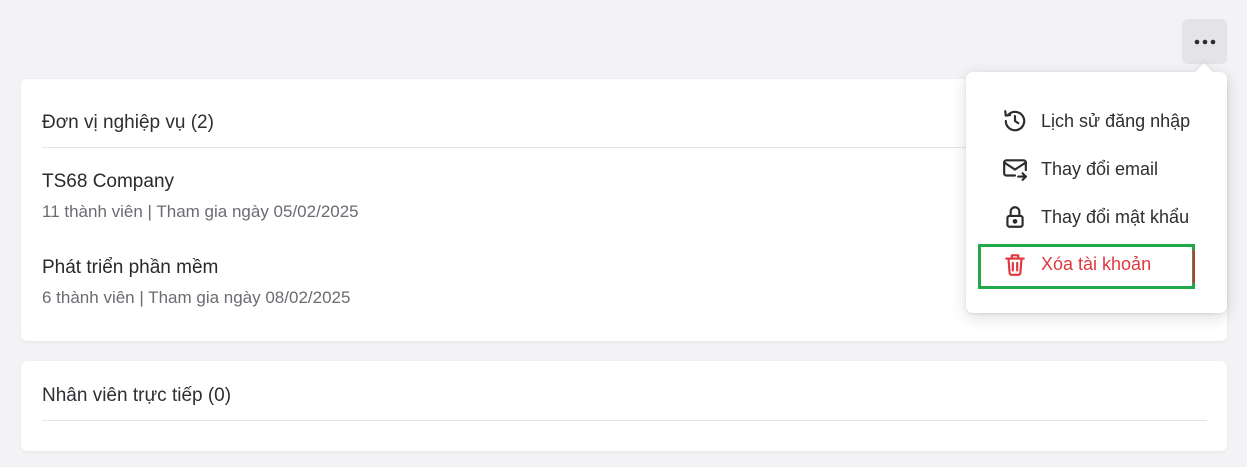  I want to click on divider, so click(624, 420).